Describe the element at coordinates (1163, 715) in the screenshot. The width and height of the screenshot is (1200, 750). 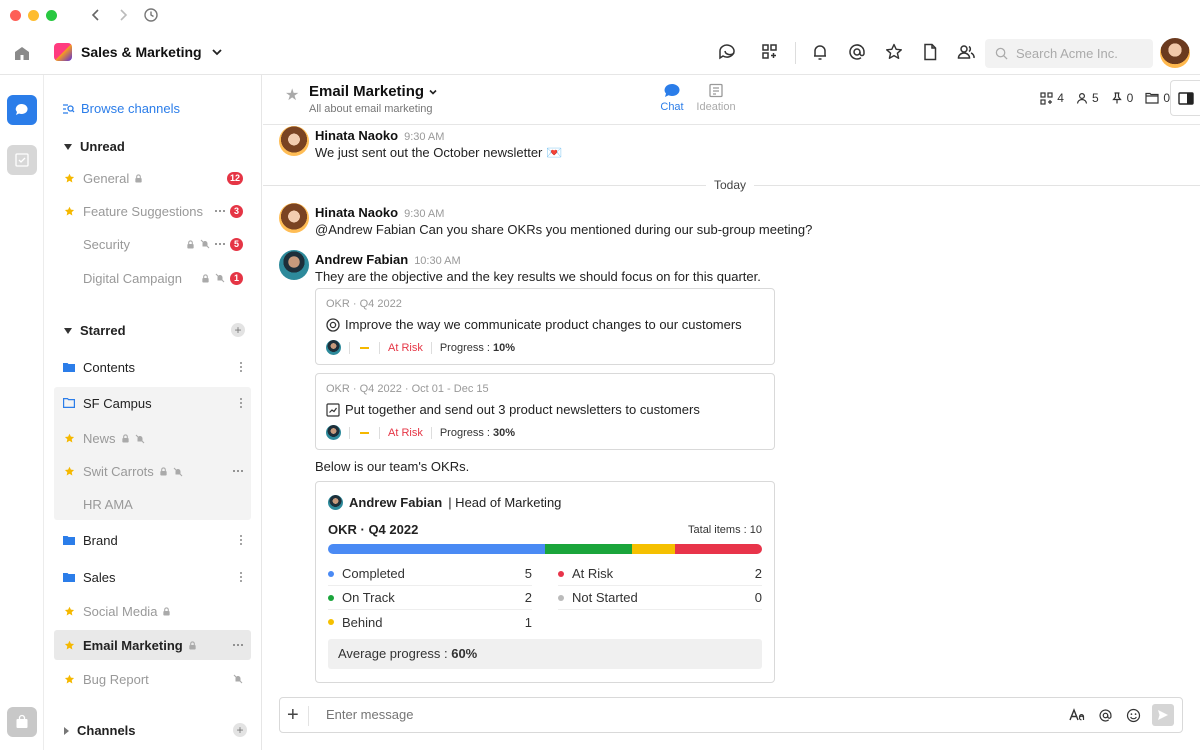
I see `send-button` at that location.